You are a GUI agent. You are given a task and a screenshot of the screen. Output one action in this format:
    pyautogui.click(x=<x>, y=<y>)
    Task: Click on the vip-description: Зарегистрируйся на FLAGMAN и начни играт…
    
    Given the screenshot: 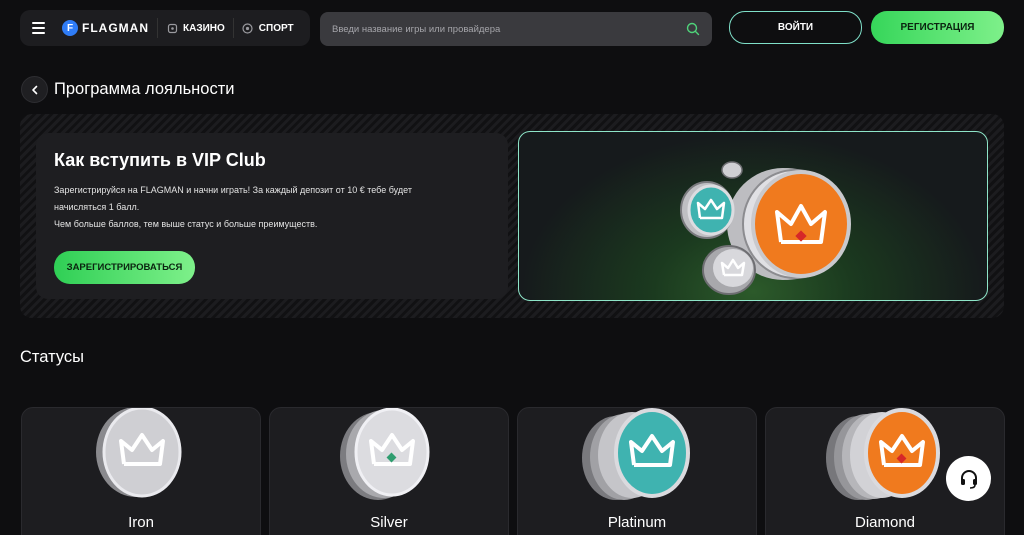 What is the action you would take?
    pyautogui.click(x=264, y=207)
    